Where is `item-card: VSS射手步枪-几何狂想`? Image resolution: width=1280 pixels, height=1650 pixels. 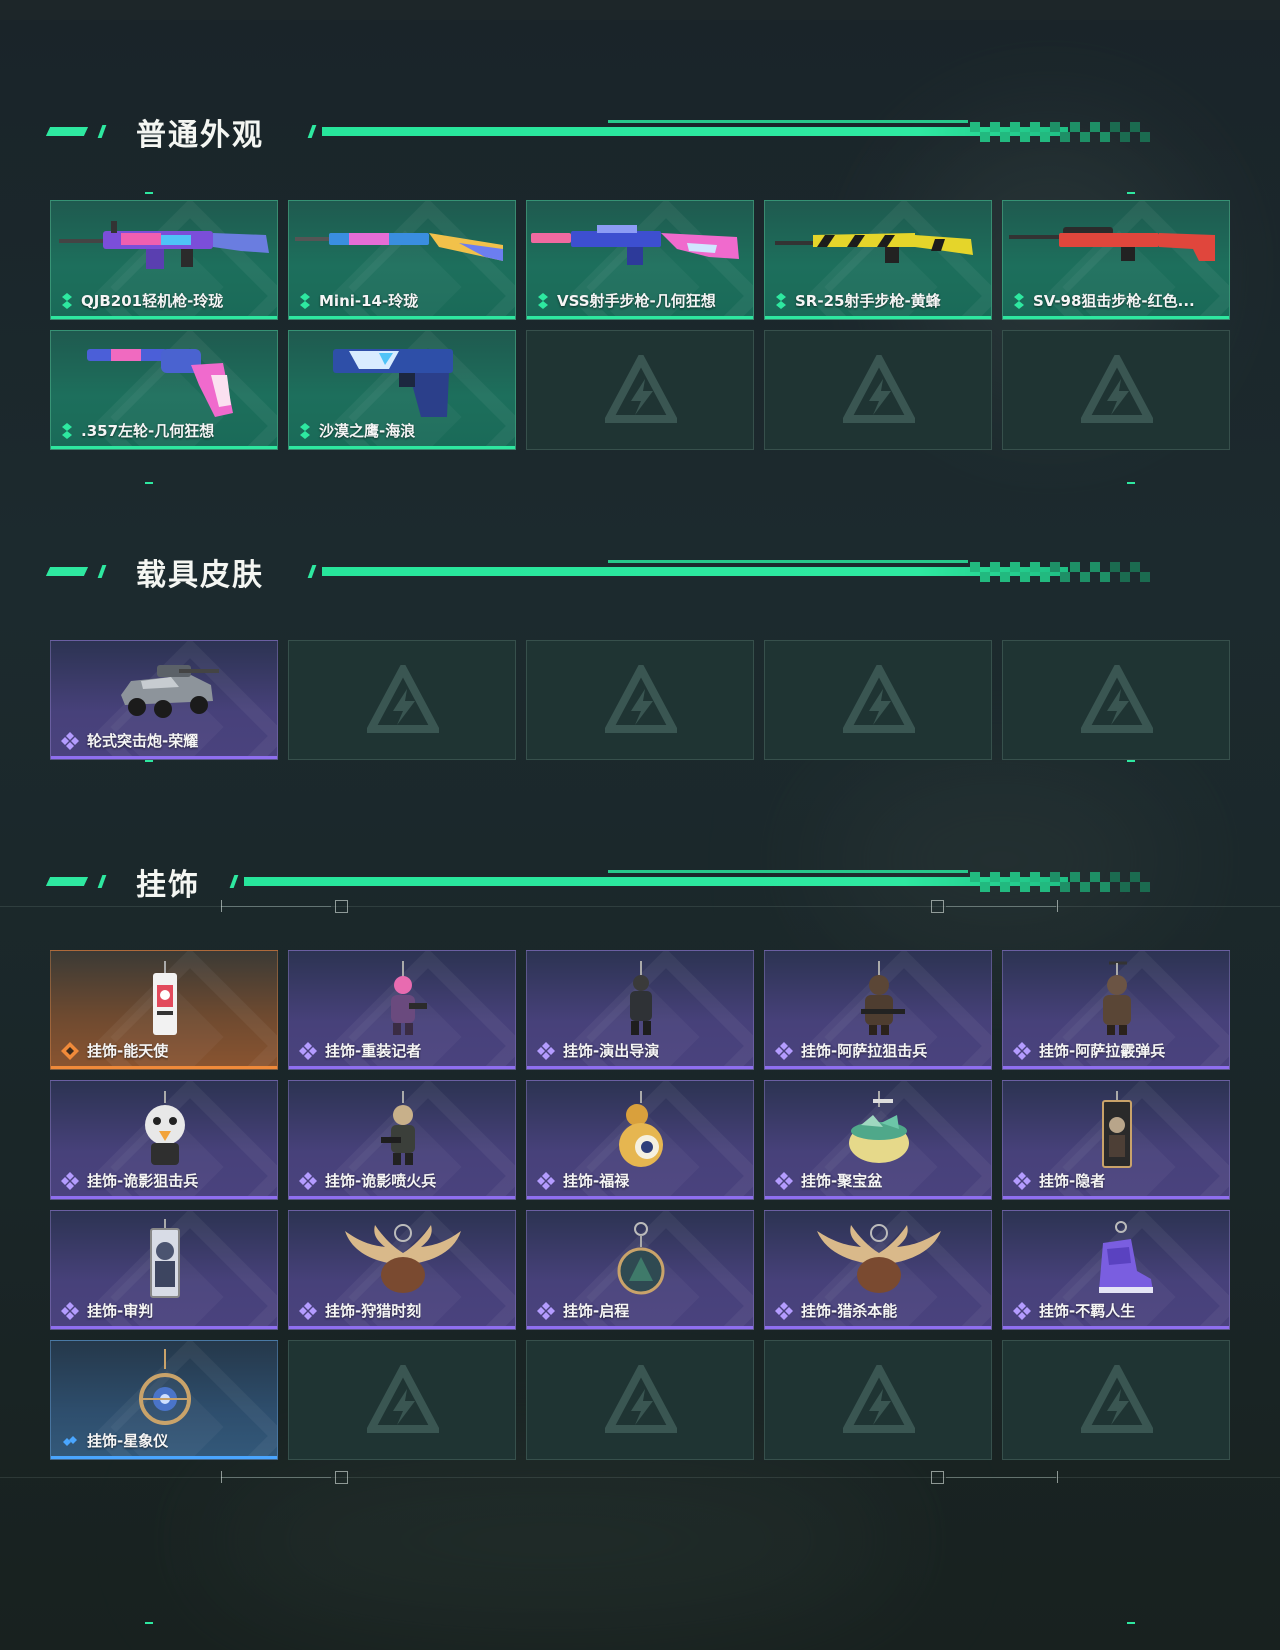
item-card: VSS射手步枪-几何狂想 is located at coordinates (640, 260).